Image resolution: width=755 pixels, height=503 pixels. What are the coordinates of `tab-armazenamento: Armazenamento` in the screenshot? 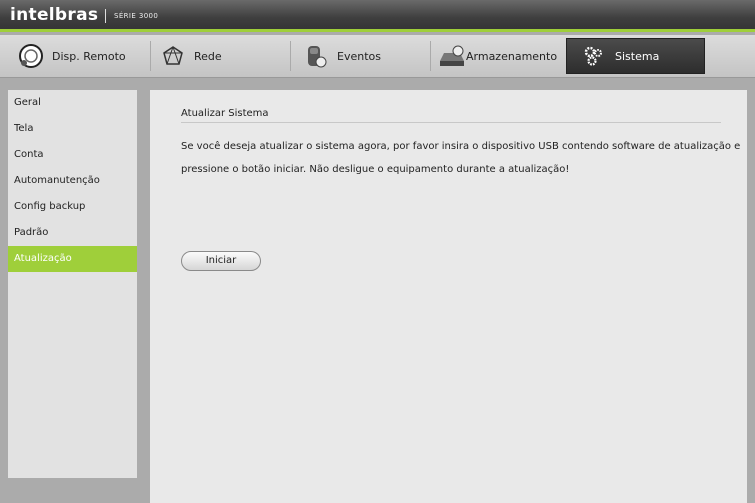 It's located at (498, 56).